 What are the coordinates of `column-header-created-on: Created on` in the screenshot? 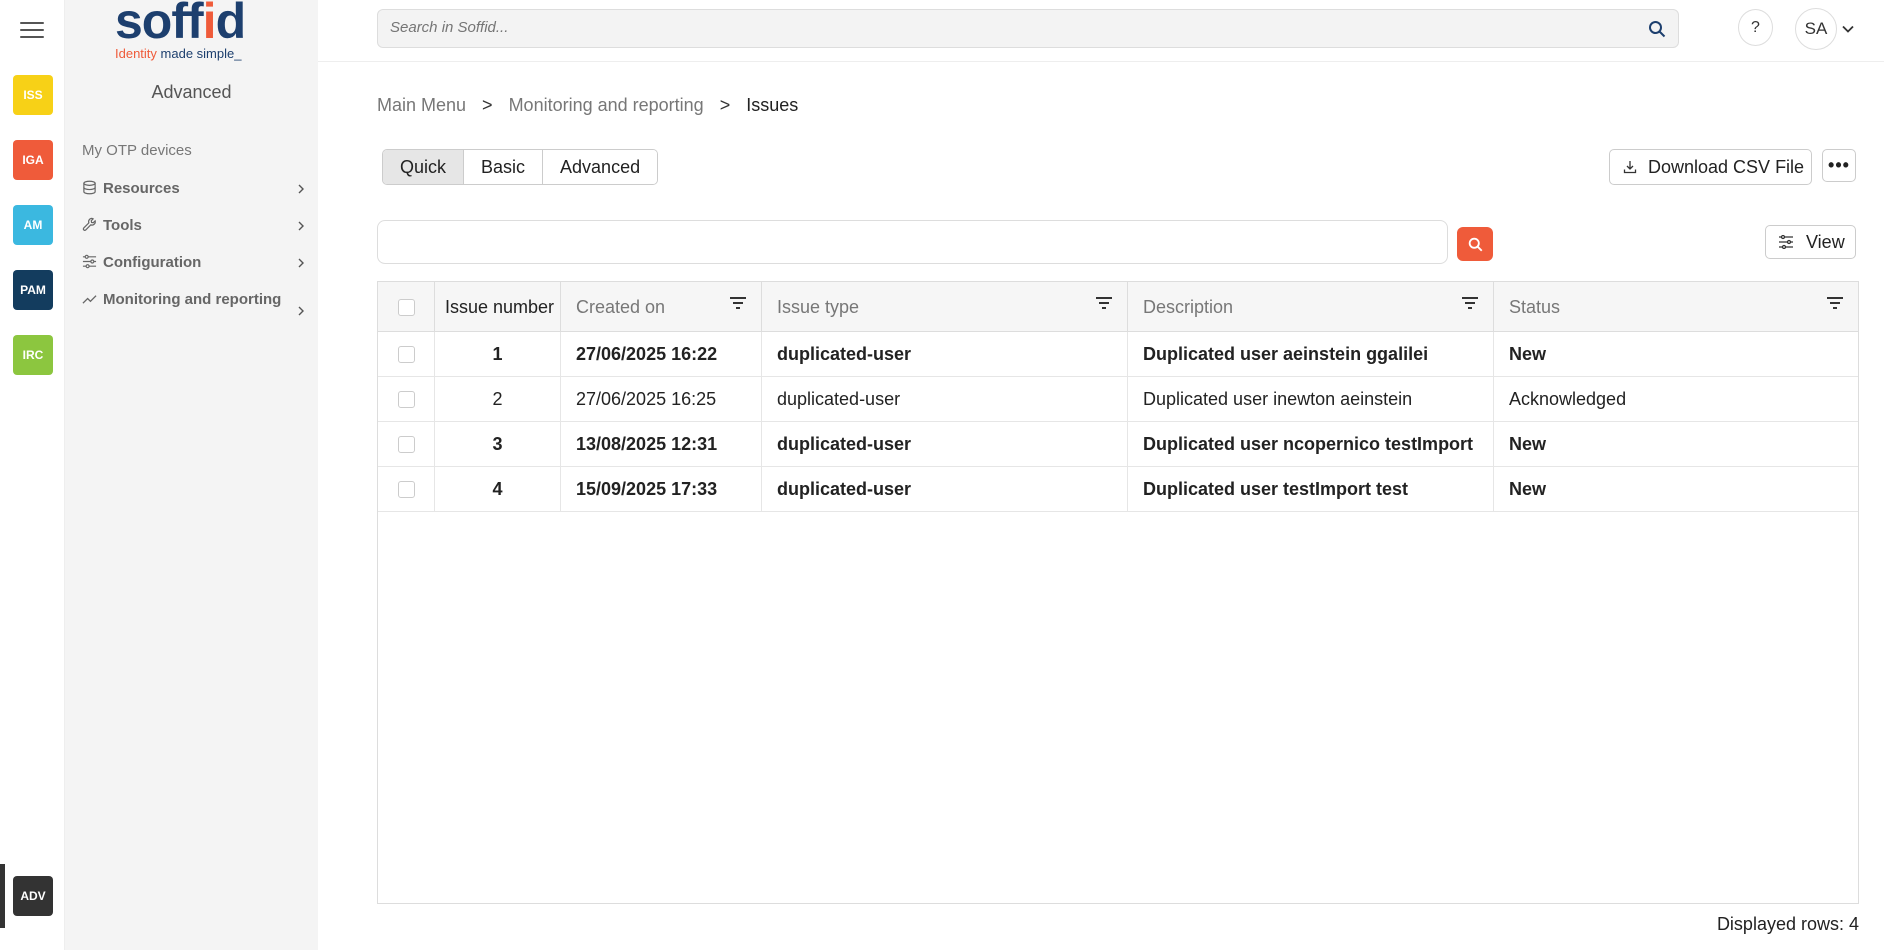 It's located at (661, 307).